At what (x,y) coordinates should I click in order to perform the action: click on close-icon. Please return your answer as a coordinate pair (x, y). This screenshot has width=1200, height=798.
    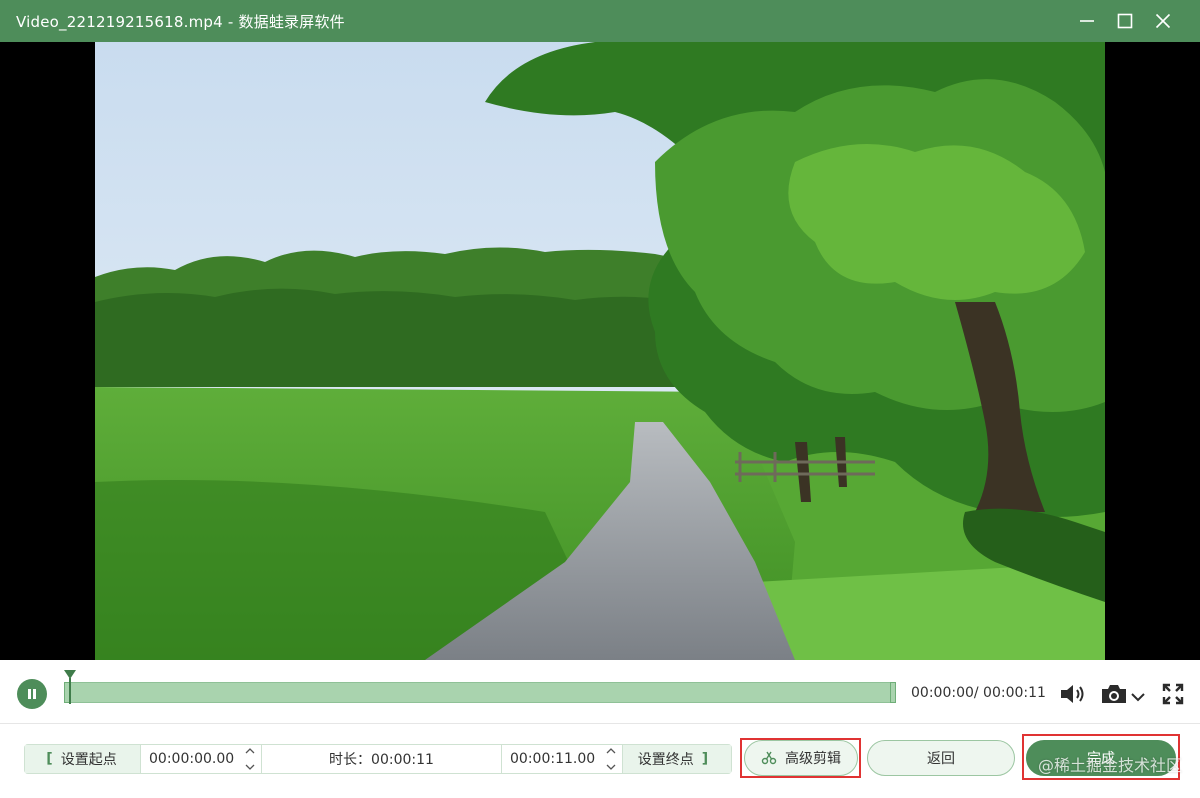
    Looking at the image, I should click on (1163, 21).